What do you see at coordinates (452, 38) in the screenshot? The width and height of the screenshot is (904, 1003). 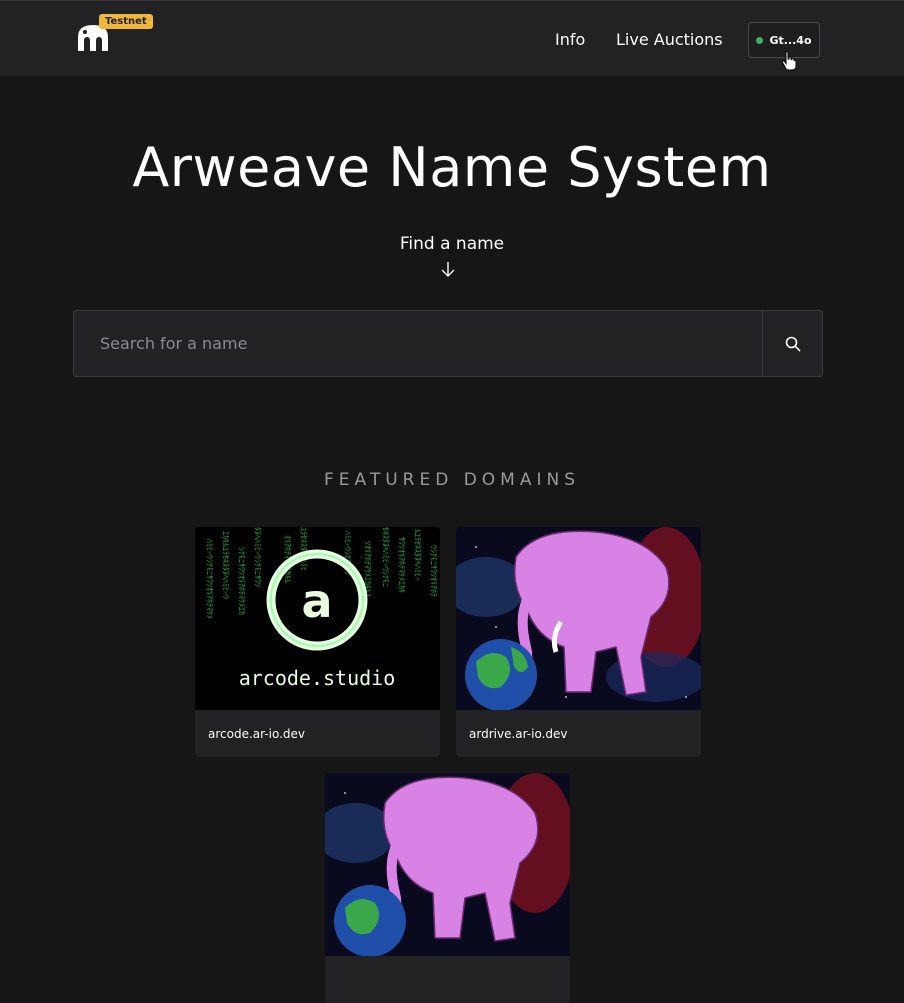 I see `top-navbar: Testnet Info Live Auctions Gt...4o` at bounding box center [452, 38].